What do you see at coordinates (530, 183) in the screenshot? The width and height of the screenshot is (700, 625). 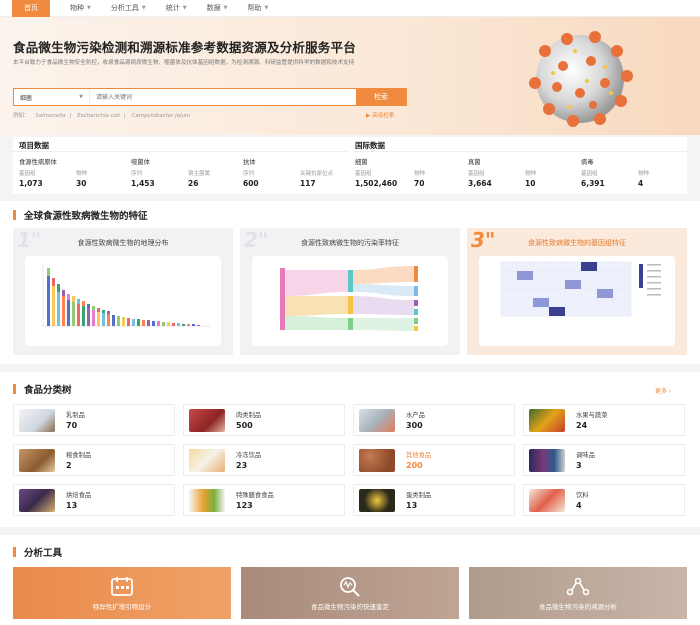 I see `stat-value: 10` at bounding box center [530, 183].